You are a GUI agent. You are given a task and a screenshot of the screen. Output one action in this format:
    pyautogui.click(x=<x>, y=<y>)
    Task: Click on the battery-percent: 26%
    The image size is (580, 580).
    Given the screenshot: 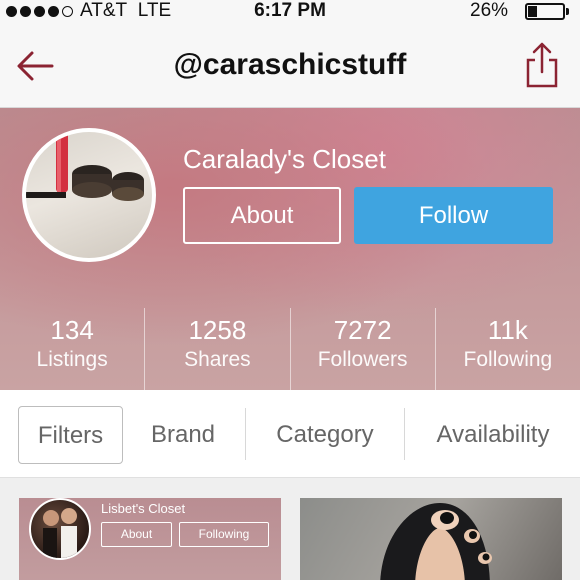 What is the action you would take?
    pyautogui.click(x=489, y=10)
    